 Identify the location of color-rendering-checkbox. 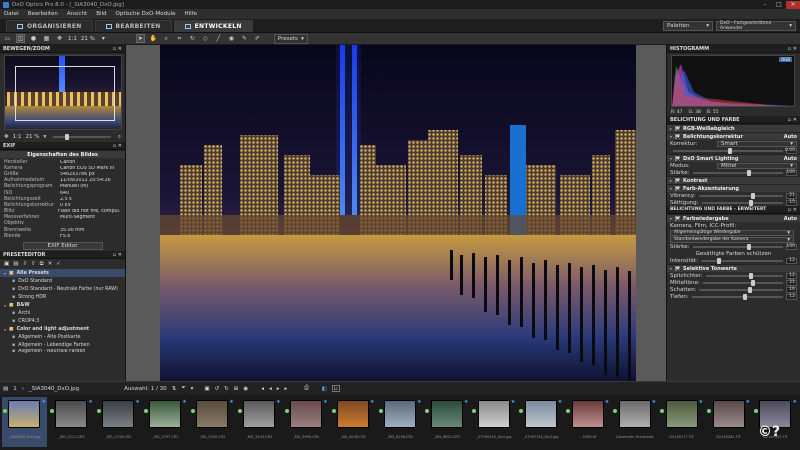
(678, 218).